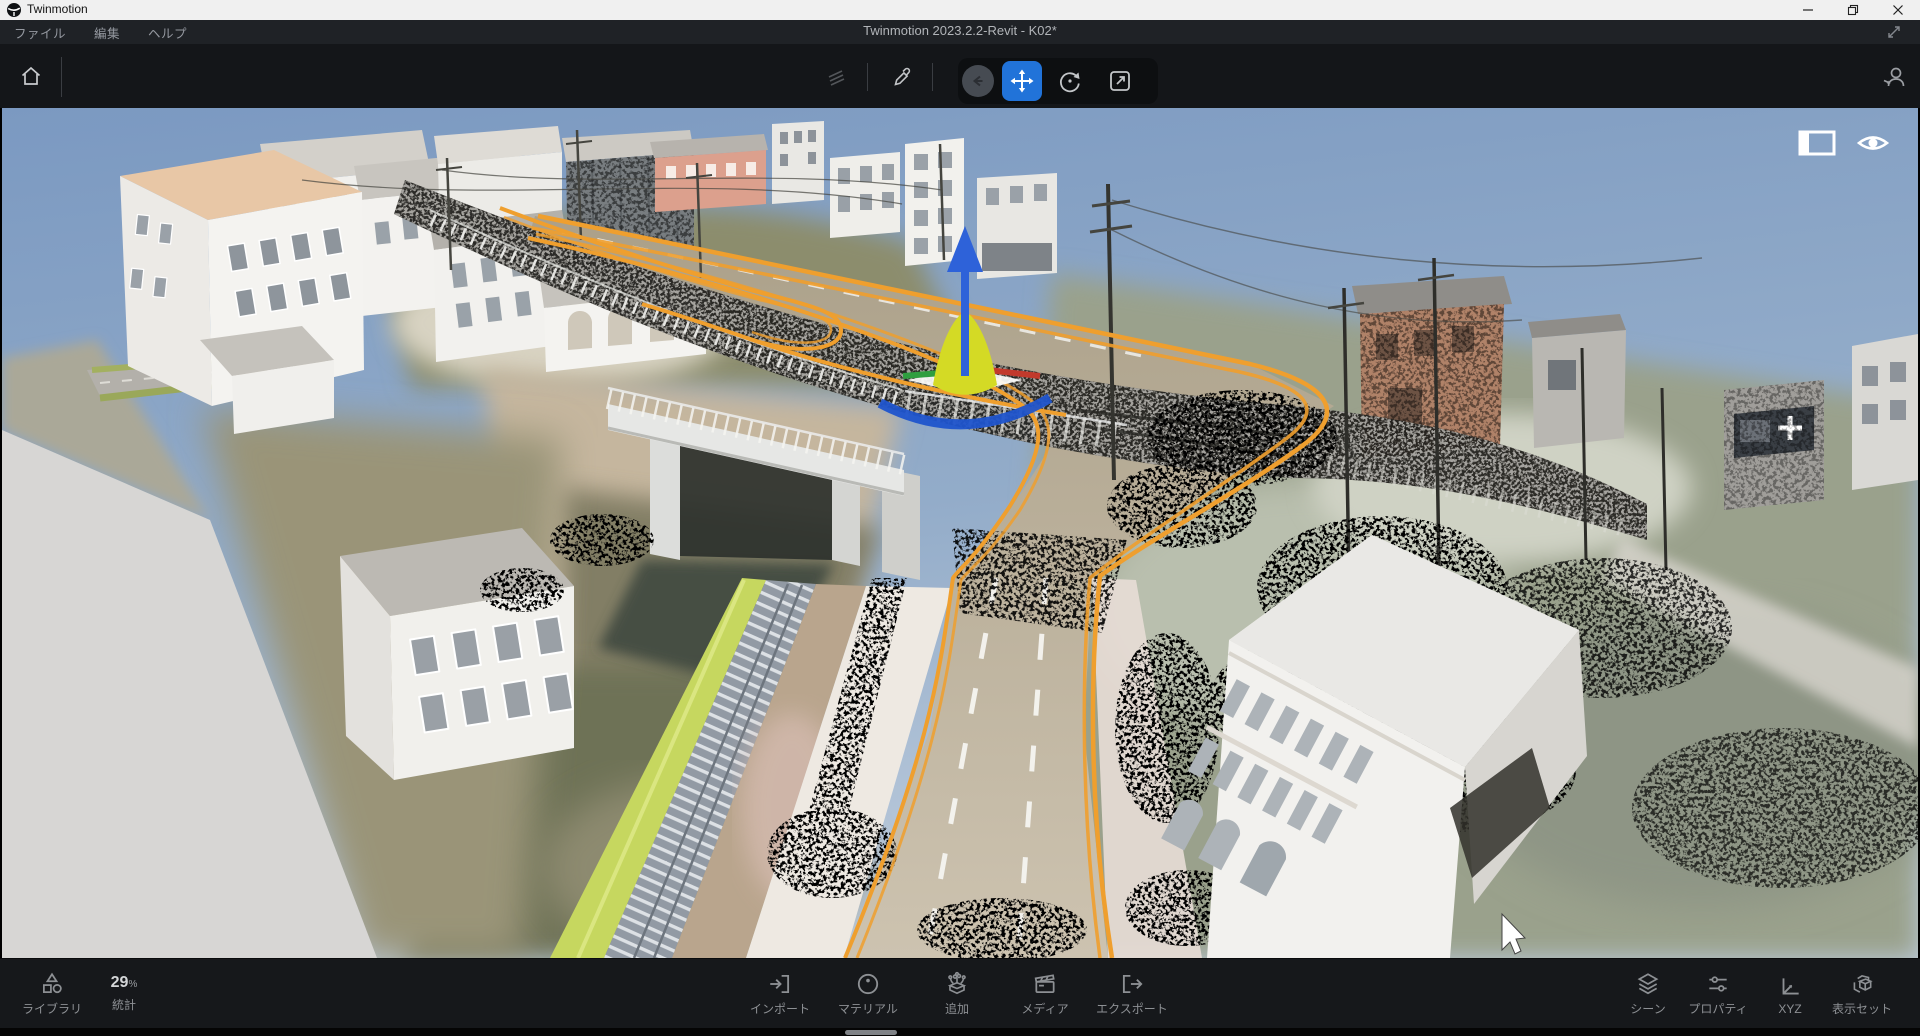 The height and width of the screenshot is (1036, 1920). Describe the element at coordinates (124, 982) in the screenshot. I see `statistics-value: 29%` at that location.